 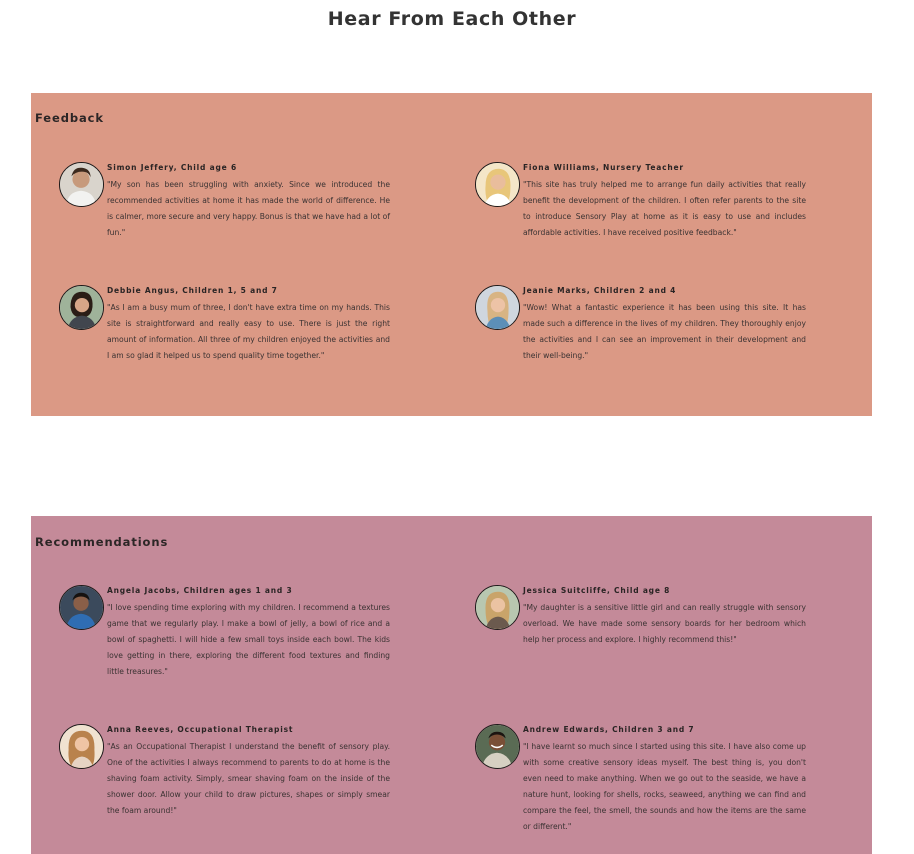 What do you see at coordinates (600, 290) in the screenshot?
I see `testimonial-name: Jeanie Marks, Children 2 and 4` at bounding box center [600, 290].